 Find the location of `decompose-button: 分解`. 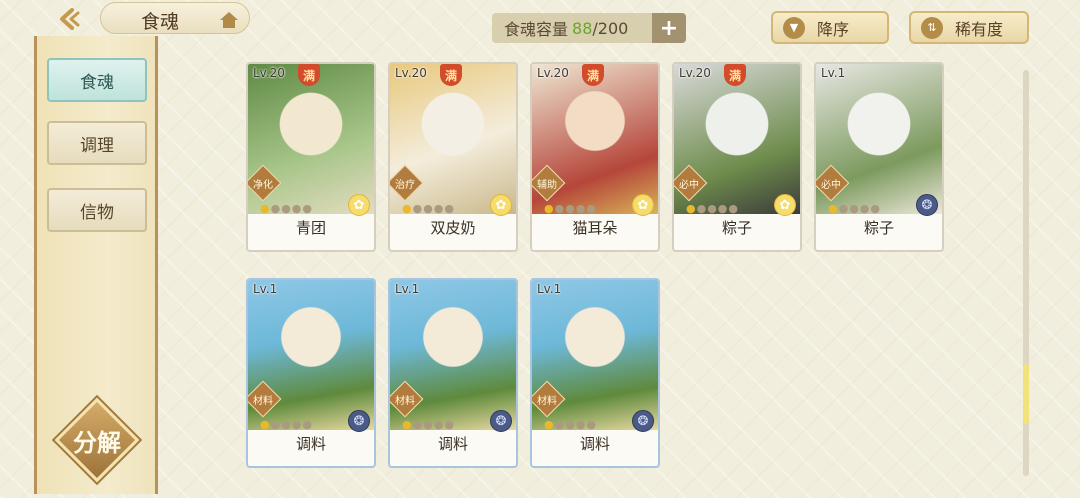

decompose-button: 分解 is located at coordinates (97, 440).